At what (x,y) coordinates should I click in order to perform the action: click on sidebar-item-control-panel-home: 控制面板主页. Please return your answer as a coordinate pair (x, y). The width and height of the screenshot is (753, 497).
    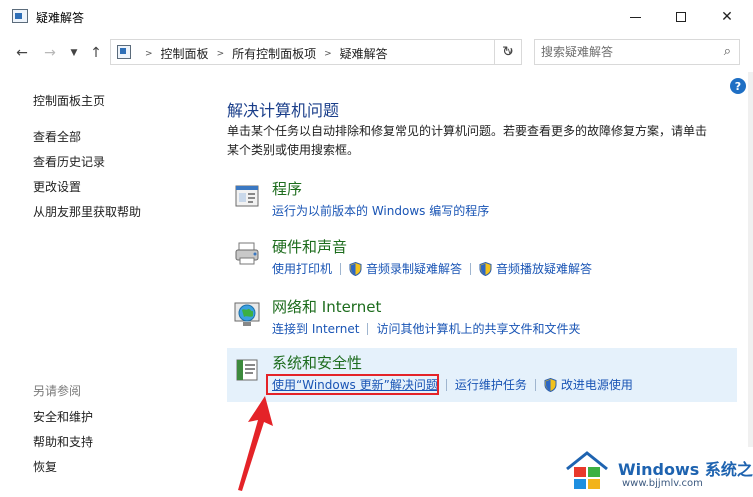
    Looking at the image, I should click on (69, 100).